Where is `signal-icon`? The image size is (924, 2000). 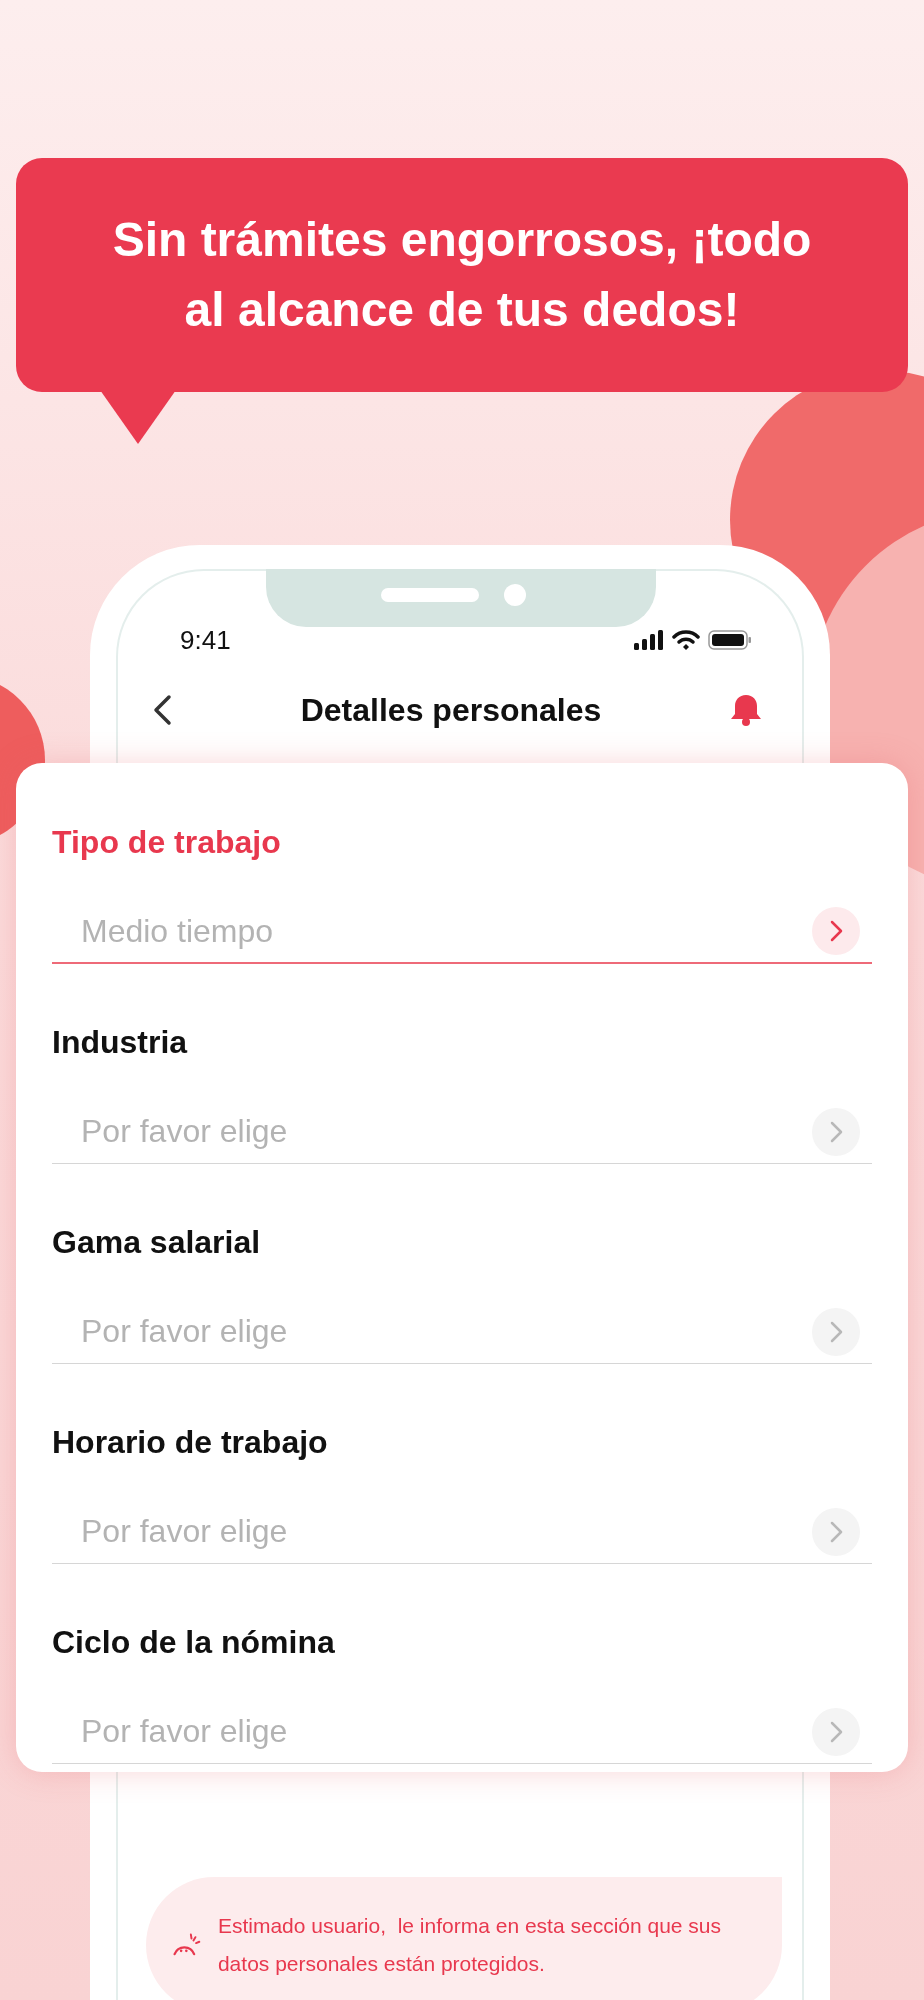 signal-icon is located at coordinates (649, 640).